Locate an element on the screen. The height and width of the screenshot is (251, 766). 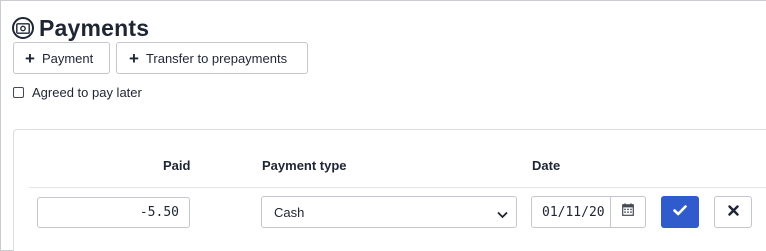
add-payment-button: + Payment is located at coordinates (61, 58).